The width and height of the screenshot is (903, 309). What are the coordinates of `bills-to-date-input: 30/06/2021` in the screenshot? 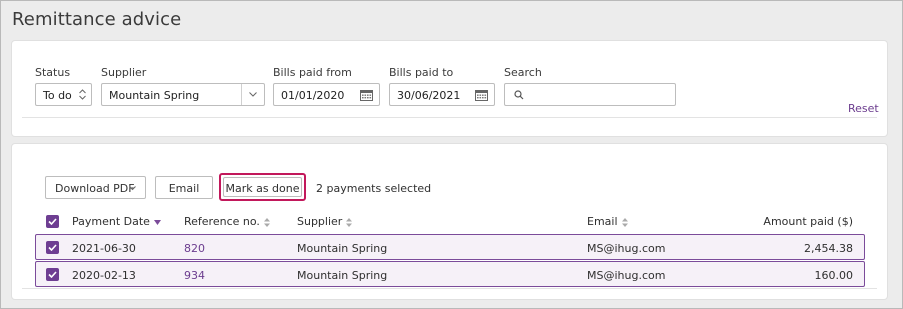 It's located at (442, 94).